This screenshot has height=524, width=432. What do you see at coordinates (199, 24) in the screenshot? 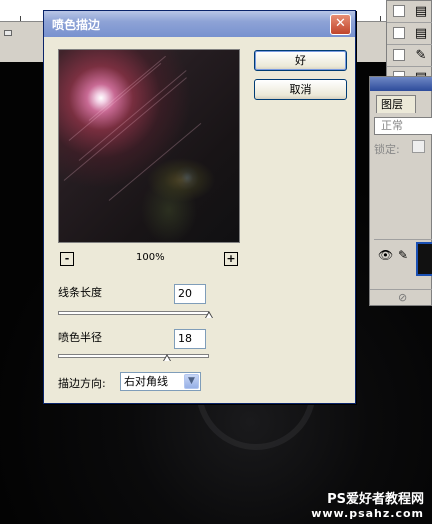
I see `dialog-titlebar: 喷色描边 ✕` at bounding box center [199, 24].